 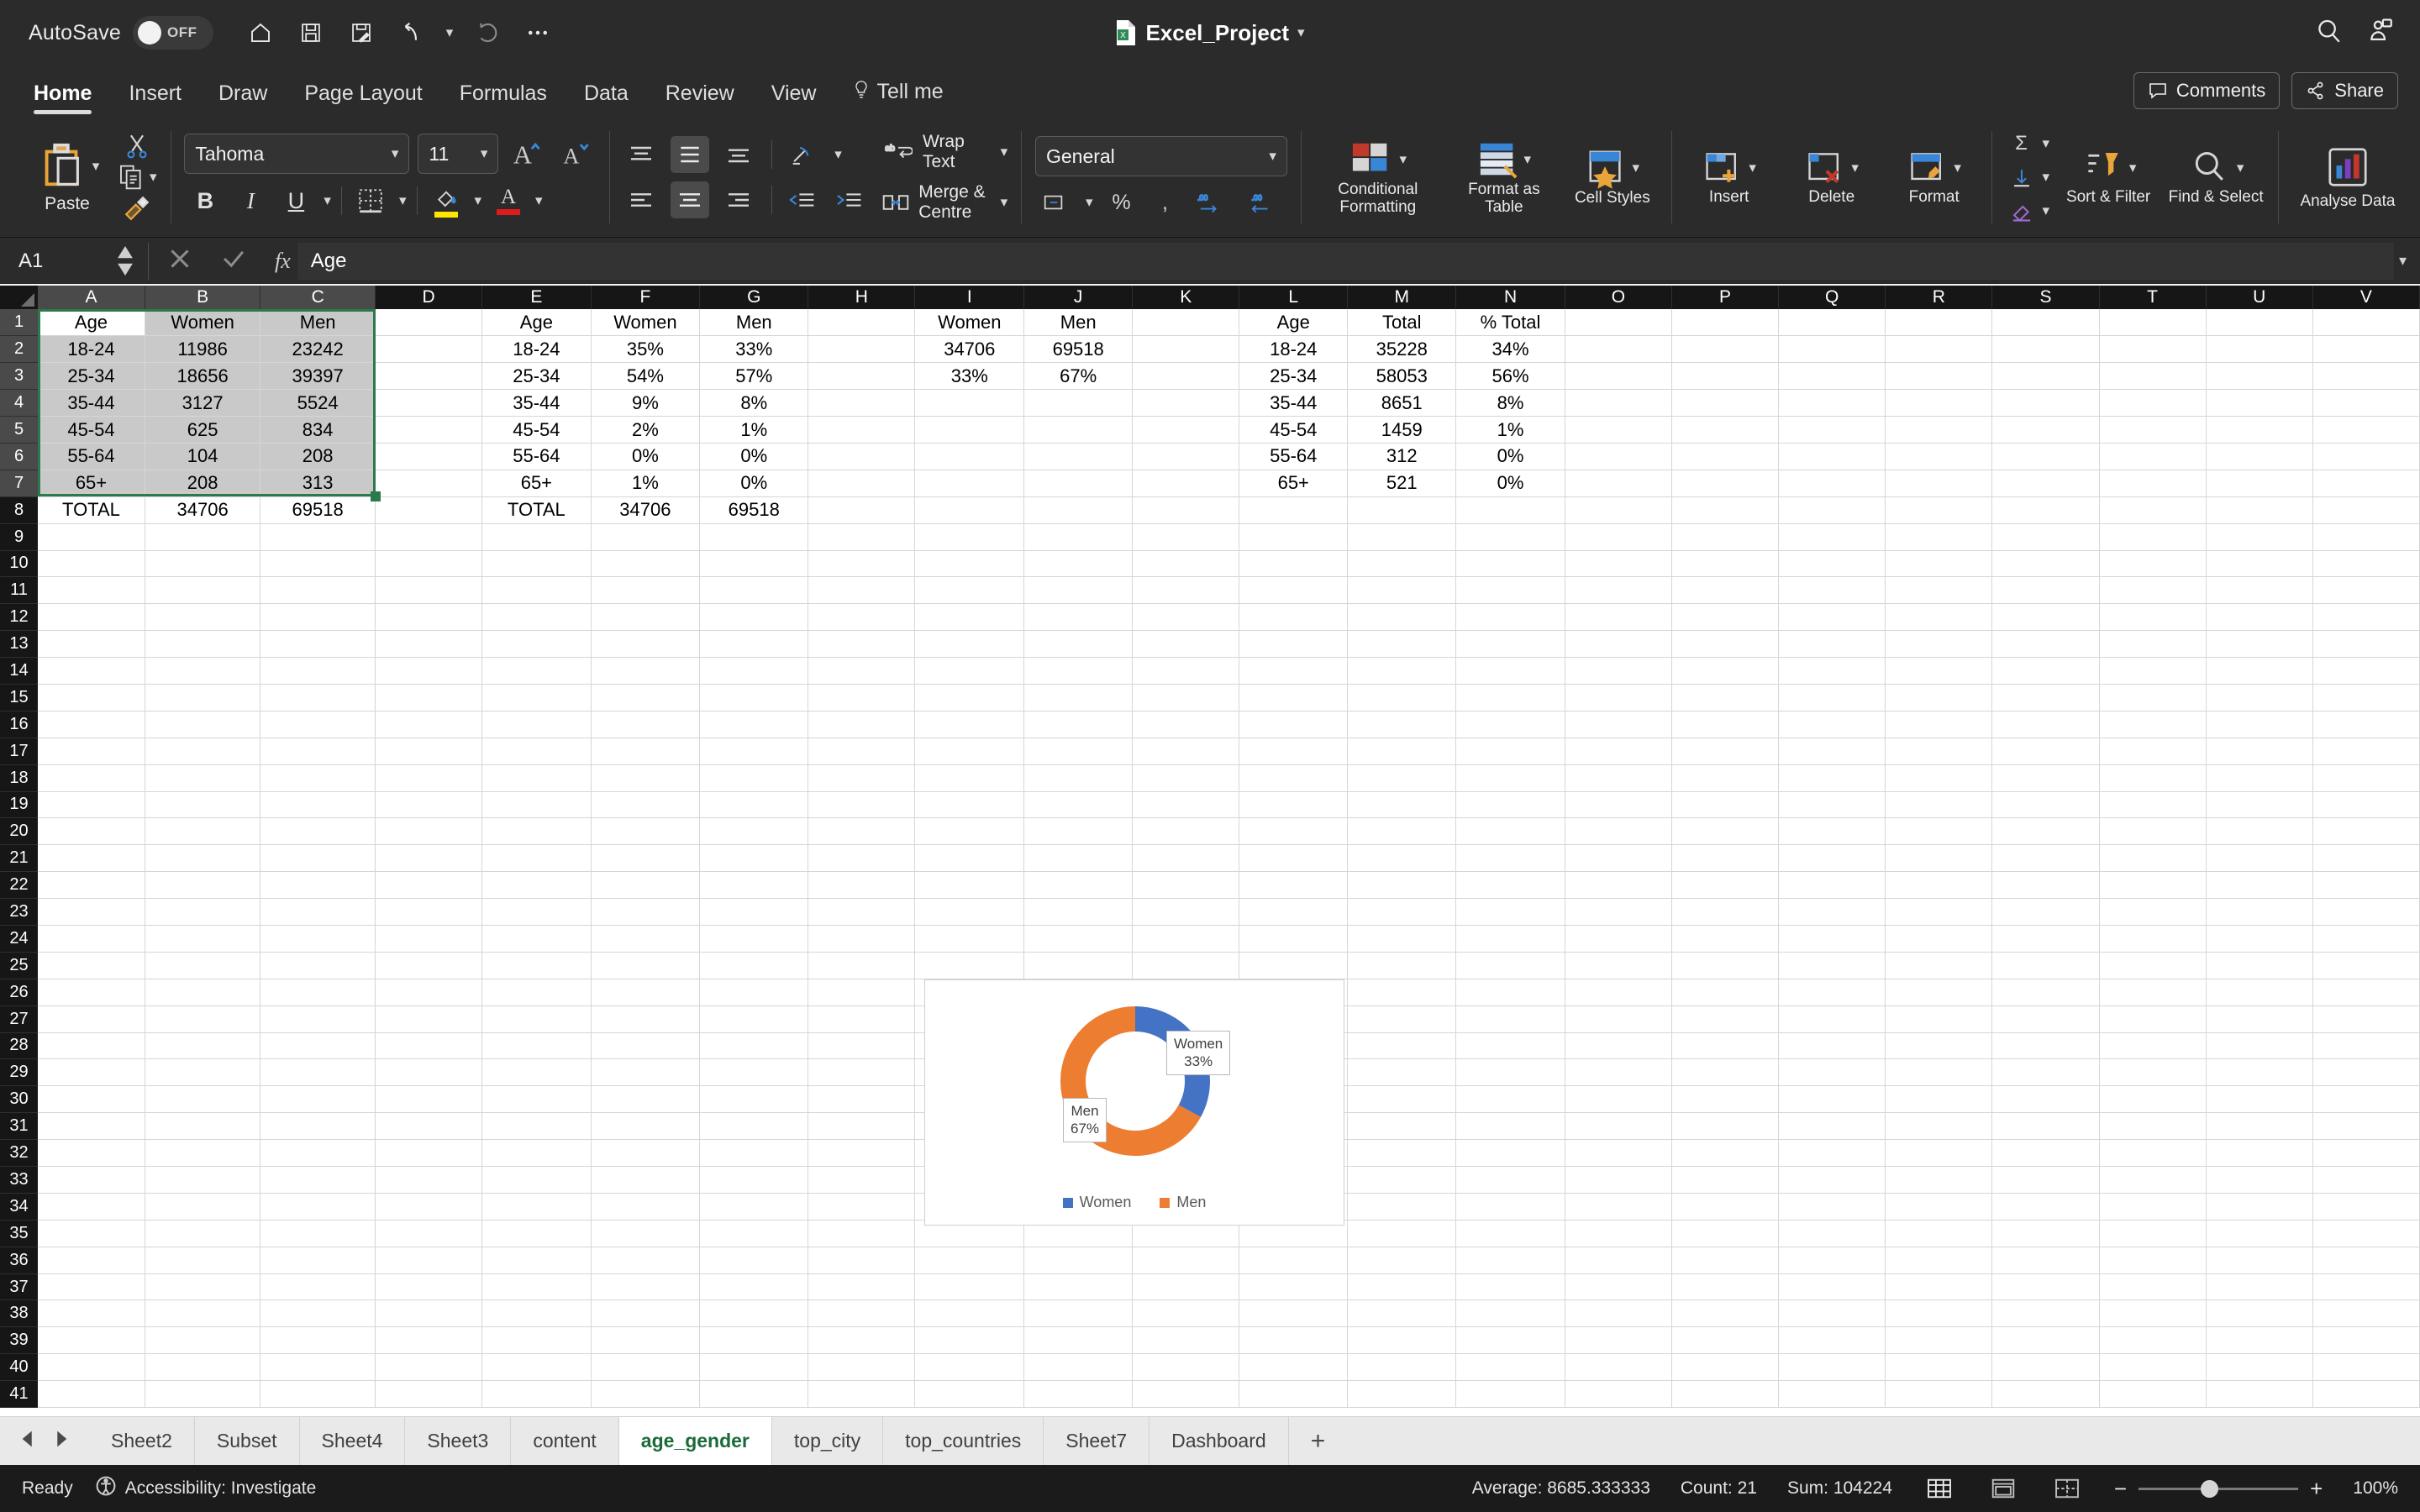 What do you see at coordinates (2366, 403) in the screenshot?
I see `cell-V4` at bounding box center [2366, 403].